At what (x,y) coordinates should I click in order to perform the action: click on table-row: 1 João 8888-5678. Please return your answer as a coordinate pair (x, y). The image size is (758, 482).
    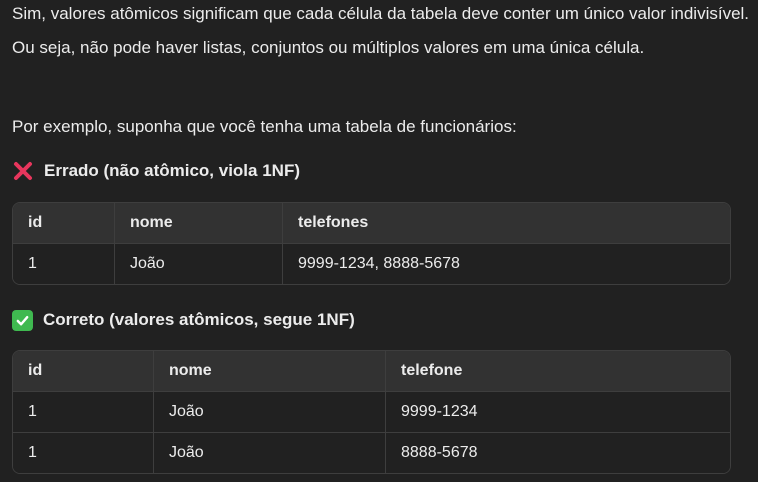
    Looking at the image, I should click on (371, 452).